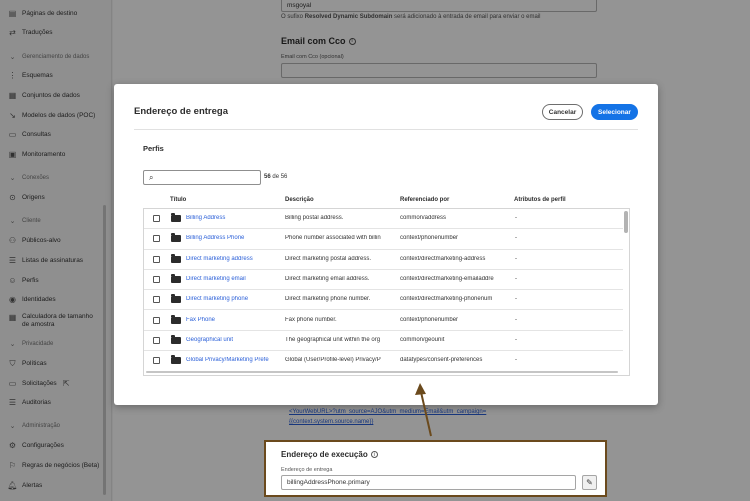 The image size is (750, 501). I want to click on delivery-address-label: Endereço de entrega, so click(307, 470).